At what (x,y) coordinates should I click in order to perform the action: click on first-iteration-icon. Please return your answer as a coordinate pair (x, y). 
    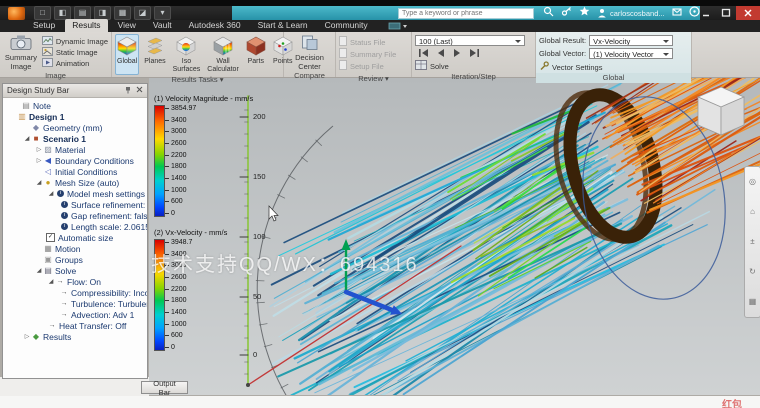
    Looking at the image, I should click on (423, 53).